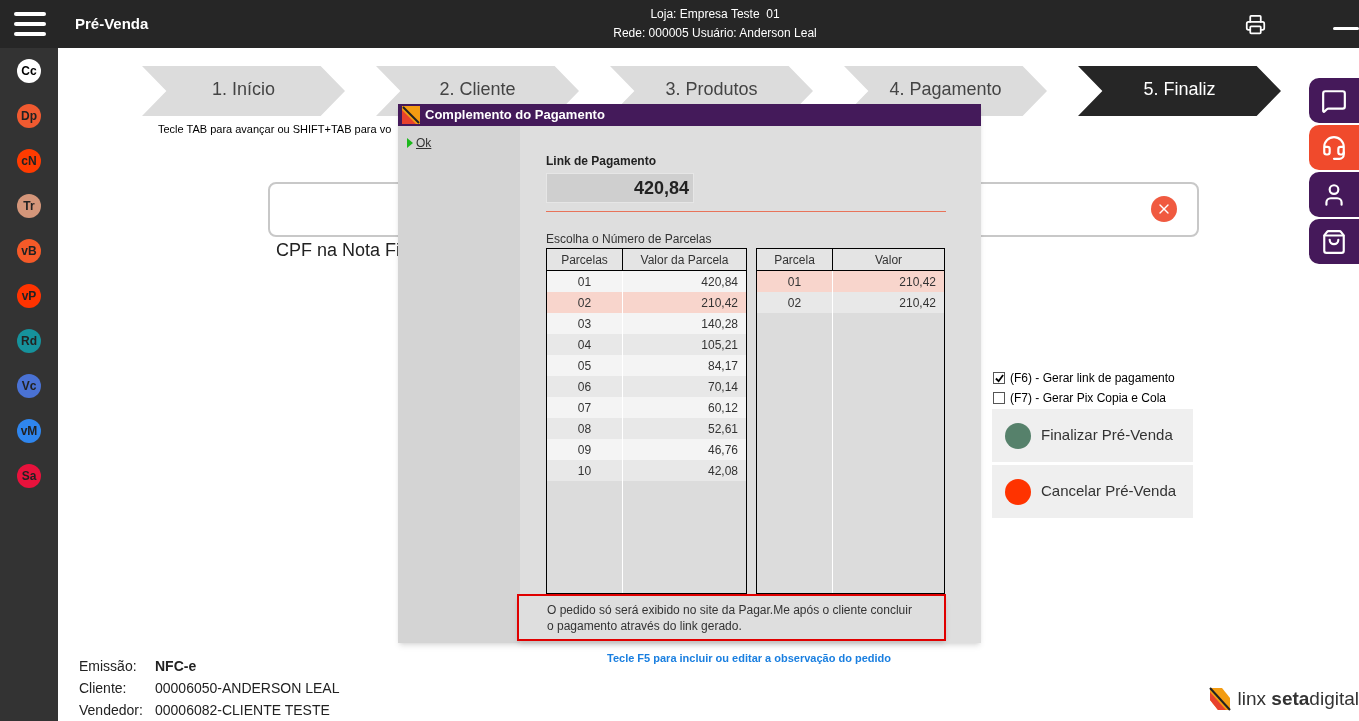 The image size is (1359, 721). I want to click on installments-label: Escolha o Número de Parcelas, so click(629, 239).